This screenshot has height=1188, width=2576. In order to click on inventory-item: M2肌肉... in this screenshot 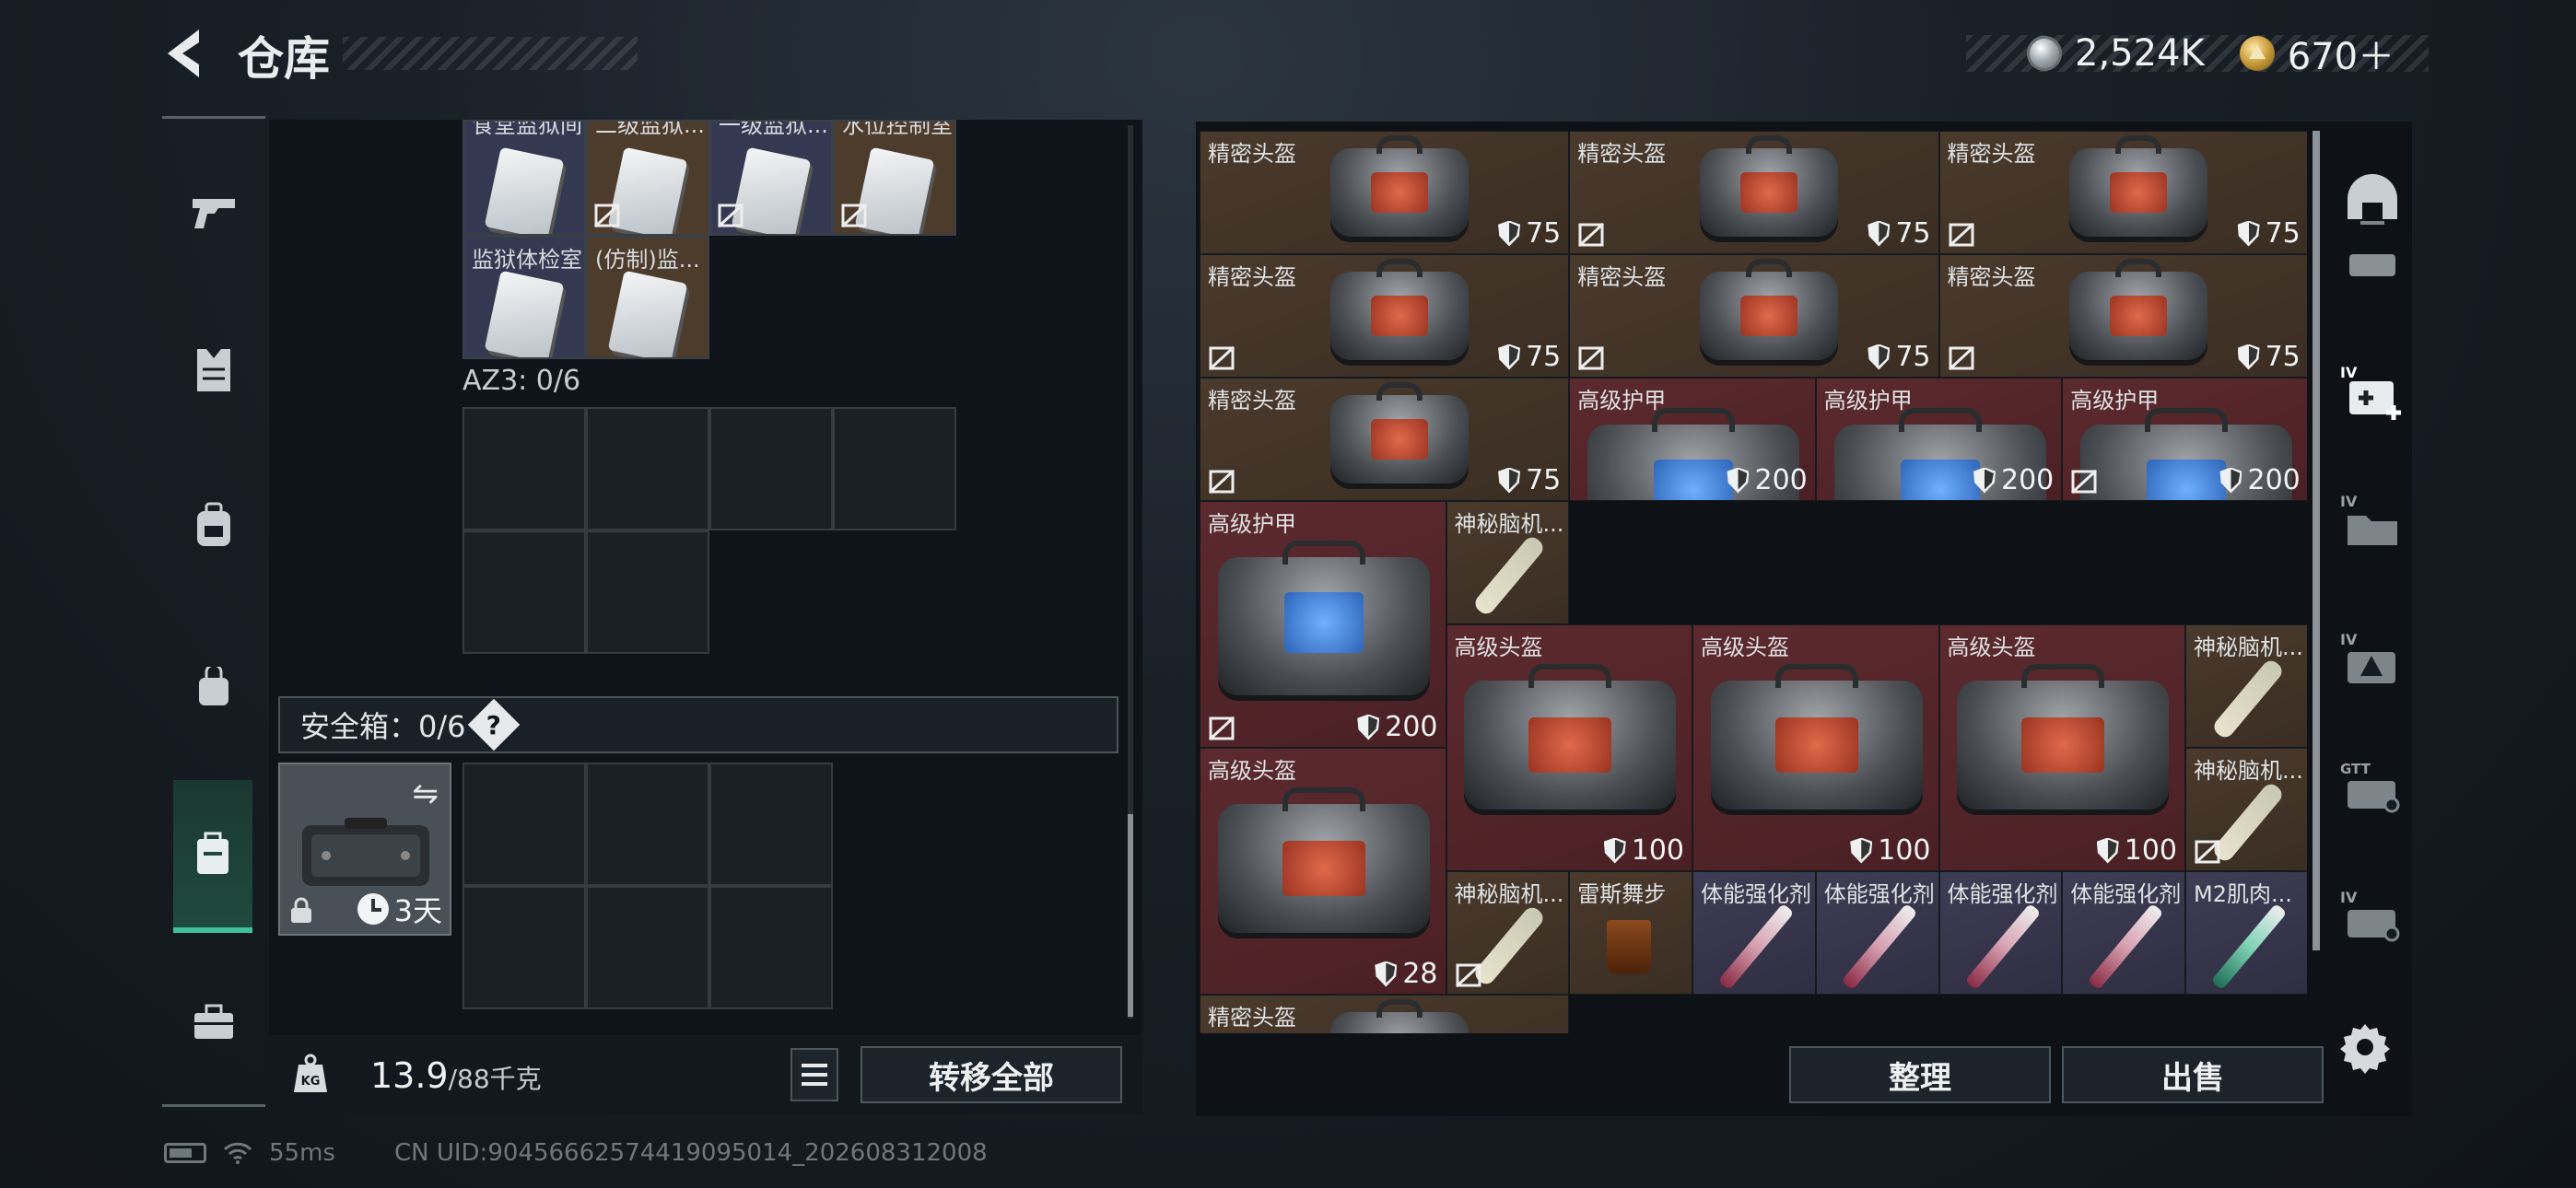, I will do `click(2246, 933)`.